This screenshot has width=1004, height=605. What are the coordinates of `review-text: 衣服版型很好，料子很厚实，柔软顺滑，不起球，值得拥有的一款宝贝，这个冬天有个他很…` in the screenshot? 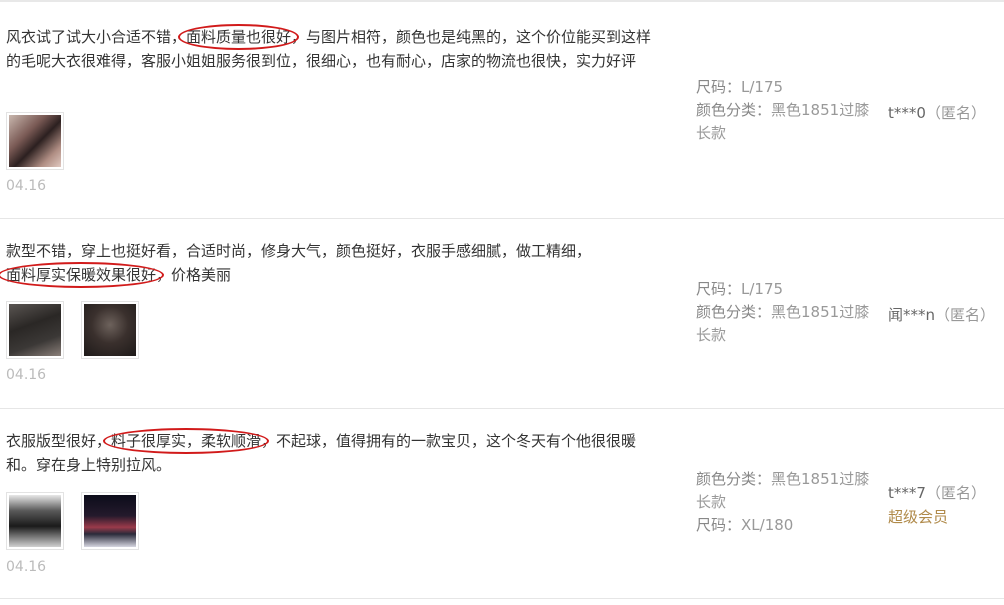 It's located at (321, 453).